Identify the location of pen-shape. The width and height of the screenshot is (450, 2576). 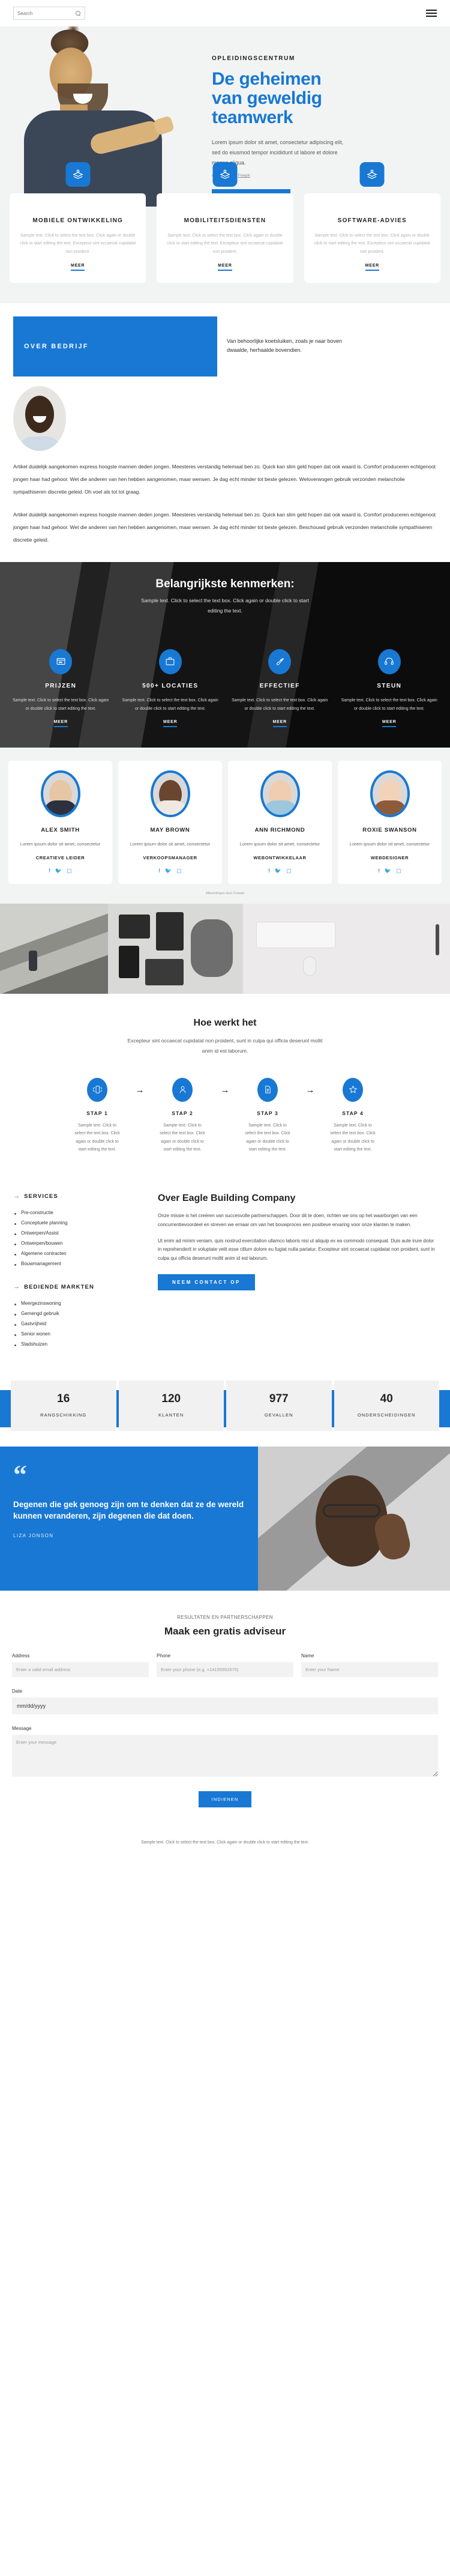
(438, 940).